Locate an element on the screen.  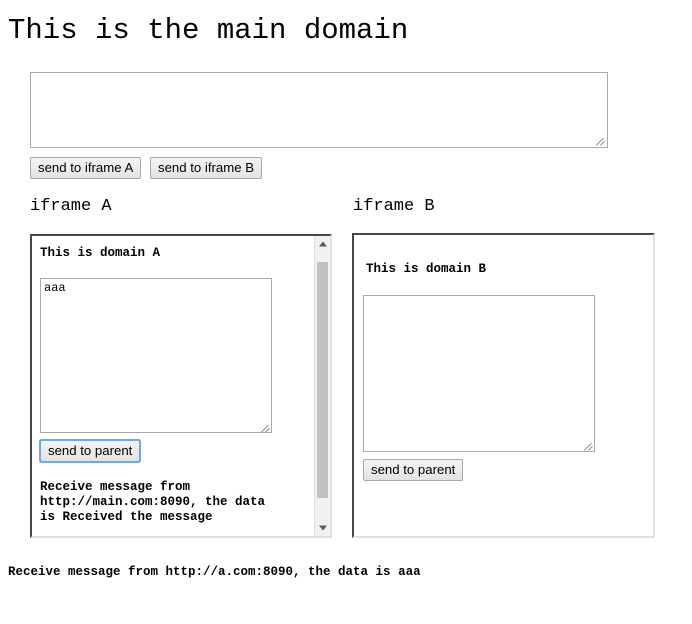
iframe-b-textarea is located at coordinates (479, 373).